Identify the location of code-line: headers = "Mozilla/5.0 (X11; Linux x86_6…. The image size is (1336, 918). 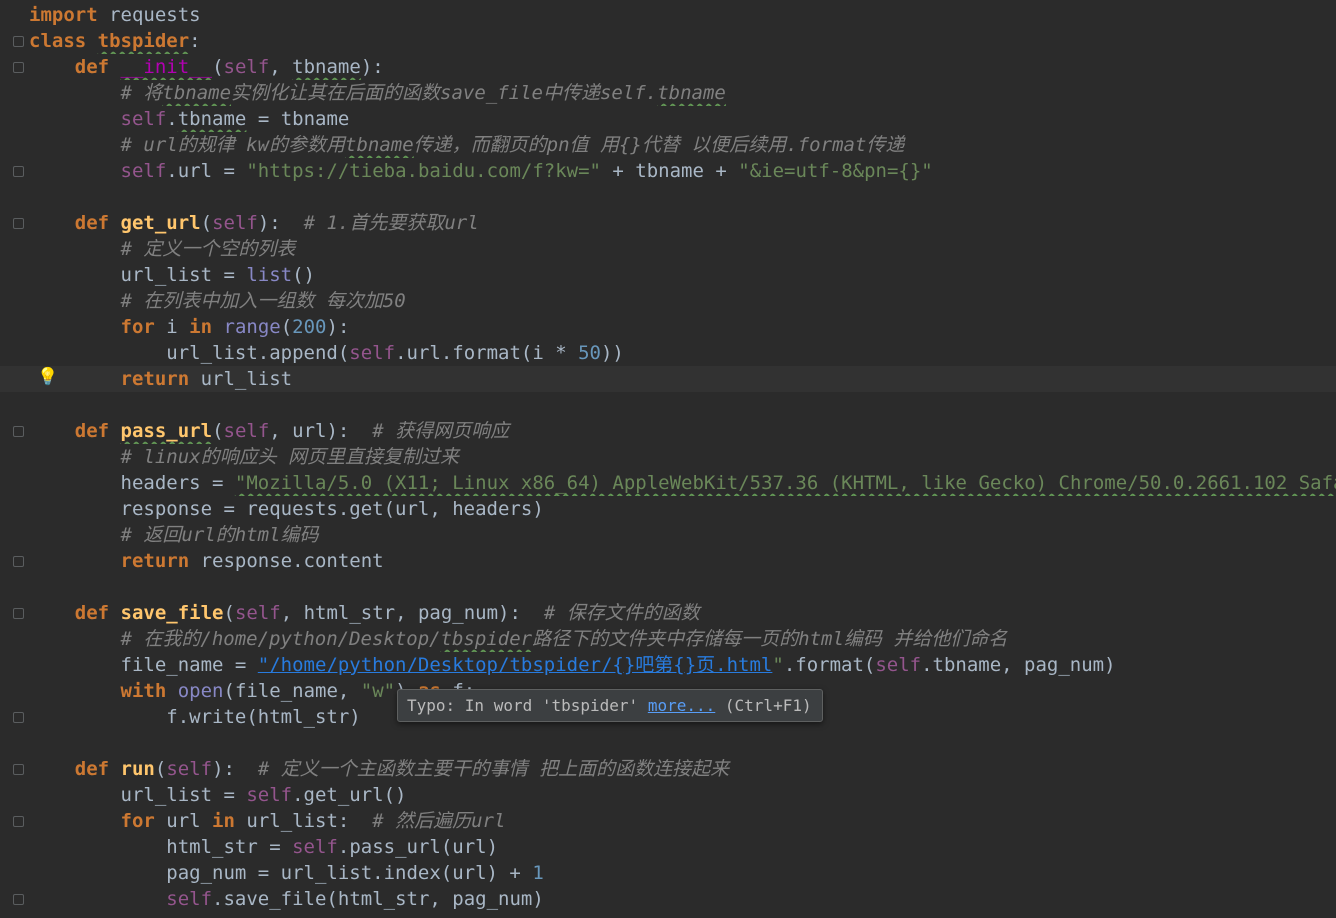
(668, 483).